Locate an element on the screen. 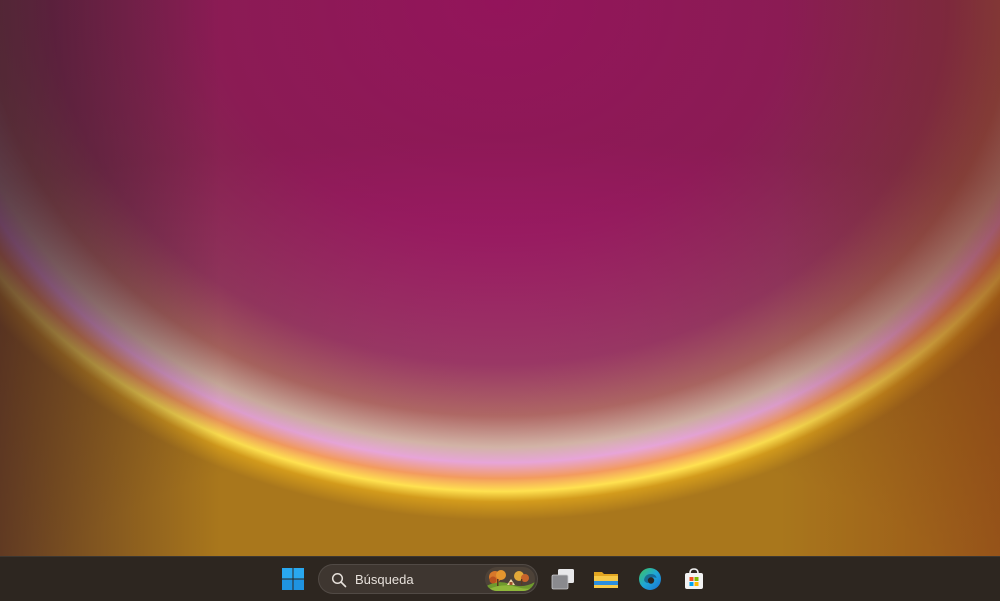  start-button is located at coordinates (293, 579).